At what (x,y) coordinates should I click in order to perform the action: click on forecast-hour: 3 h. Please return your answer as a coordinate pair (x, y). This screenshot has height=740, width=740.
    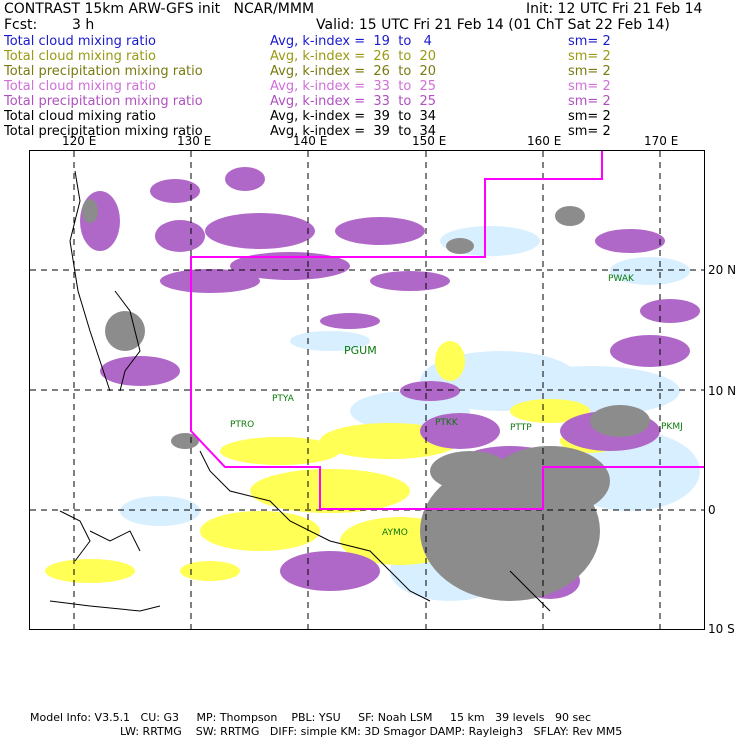
    Looking at the image, I should click on (83, 25).